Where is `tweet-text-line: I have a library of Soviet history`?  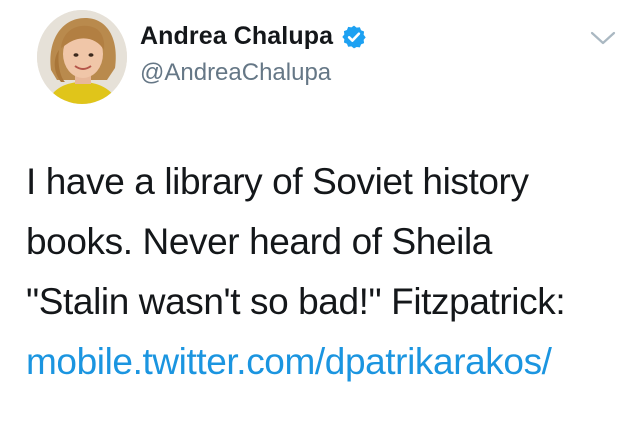 tweet-text-line: I have a library of Soviet history is located at coordinates (277, 181).